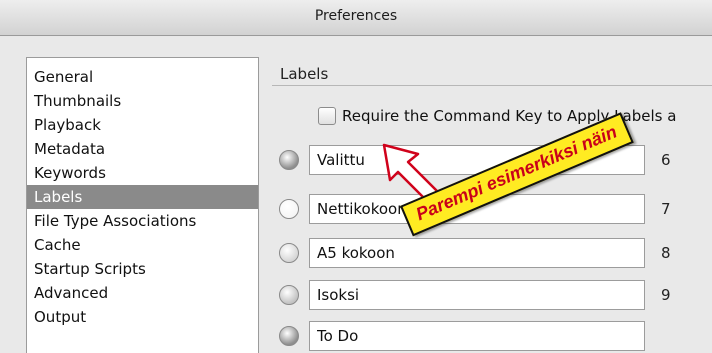 The image size is (712, 353). I want to click on label-shortcut-key: 9, so click(666, 295).